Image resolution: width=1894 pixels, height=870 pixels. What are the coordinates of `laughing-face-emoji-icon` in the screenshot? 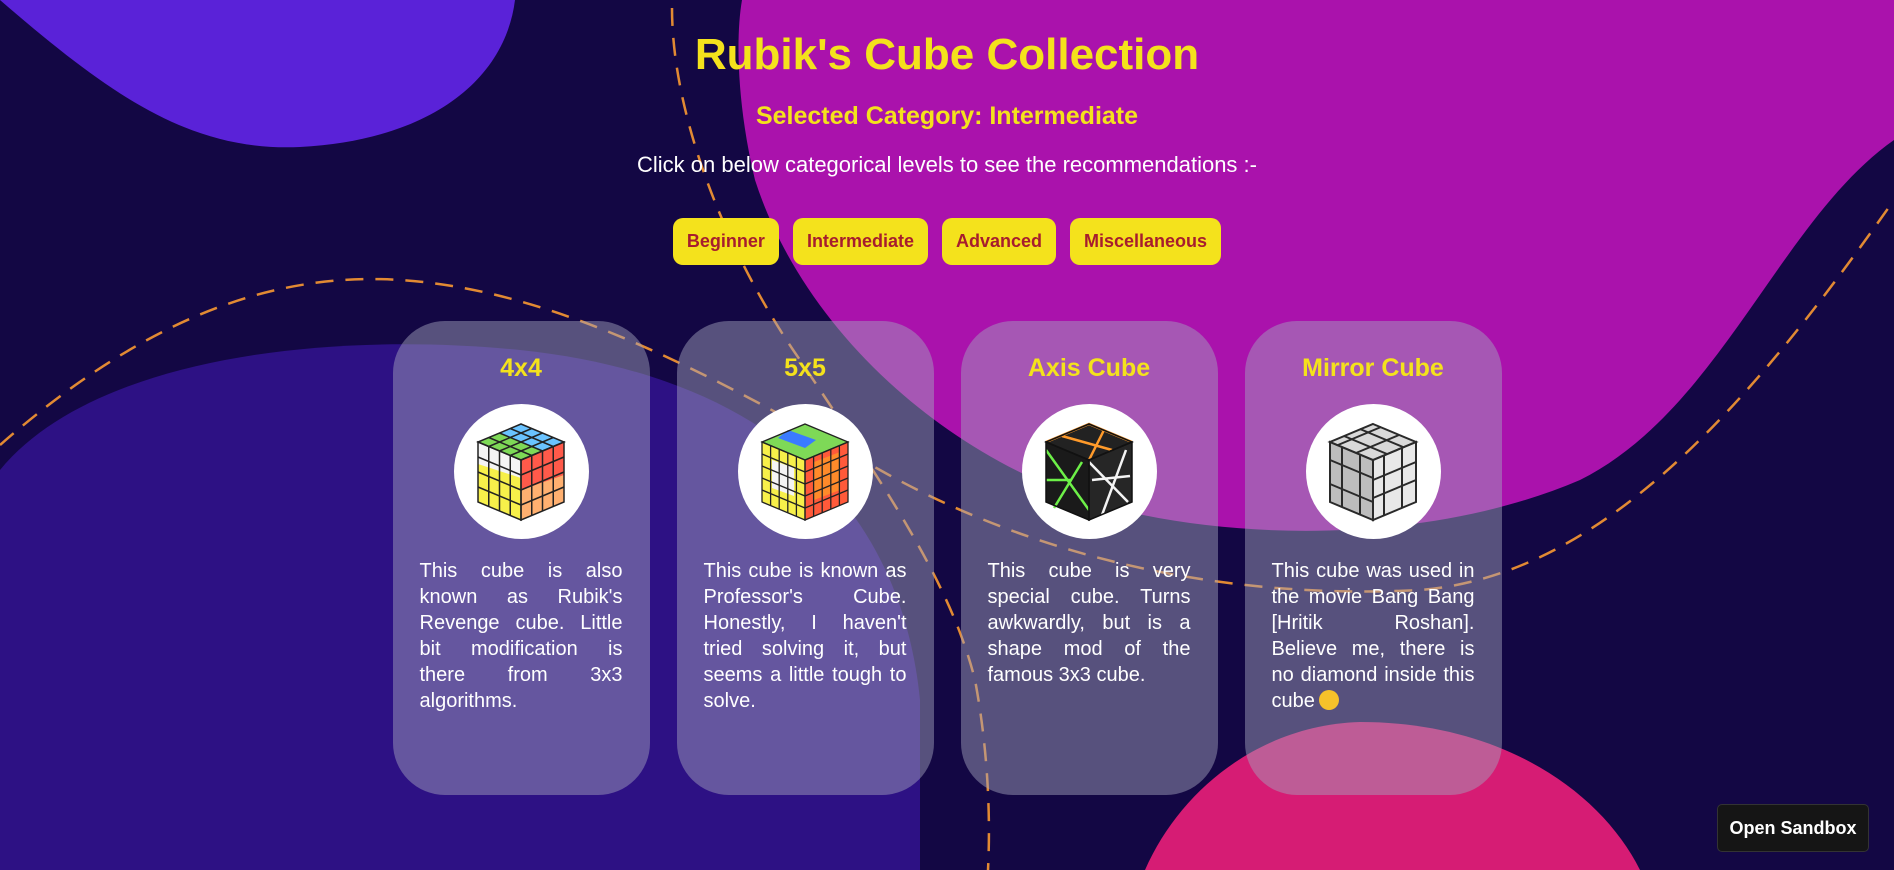 It's located at (1328, 700).